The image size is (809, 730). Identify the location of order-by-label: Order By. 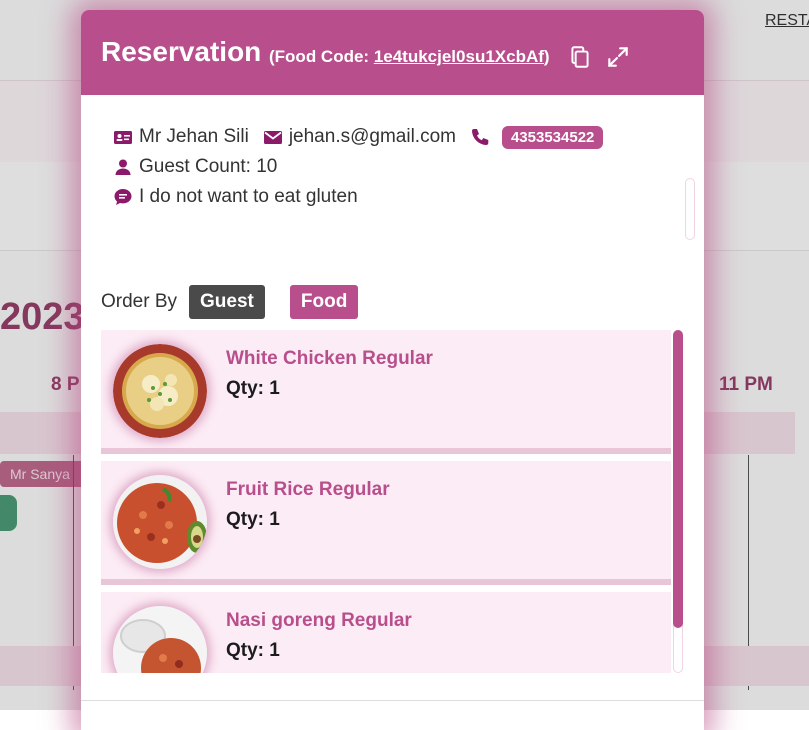
(139, 301).